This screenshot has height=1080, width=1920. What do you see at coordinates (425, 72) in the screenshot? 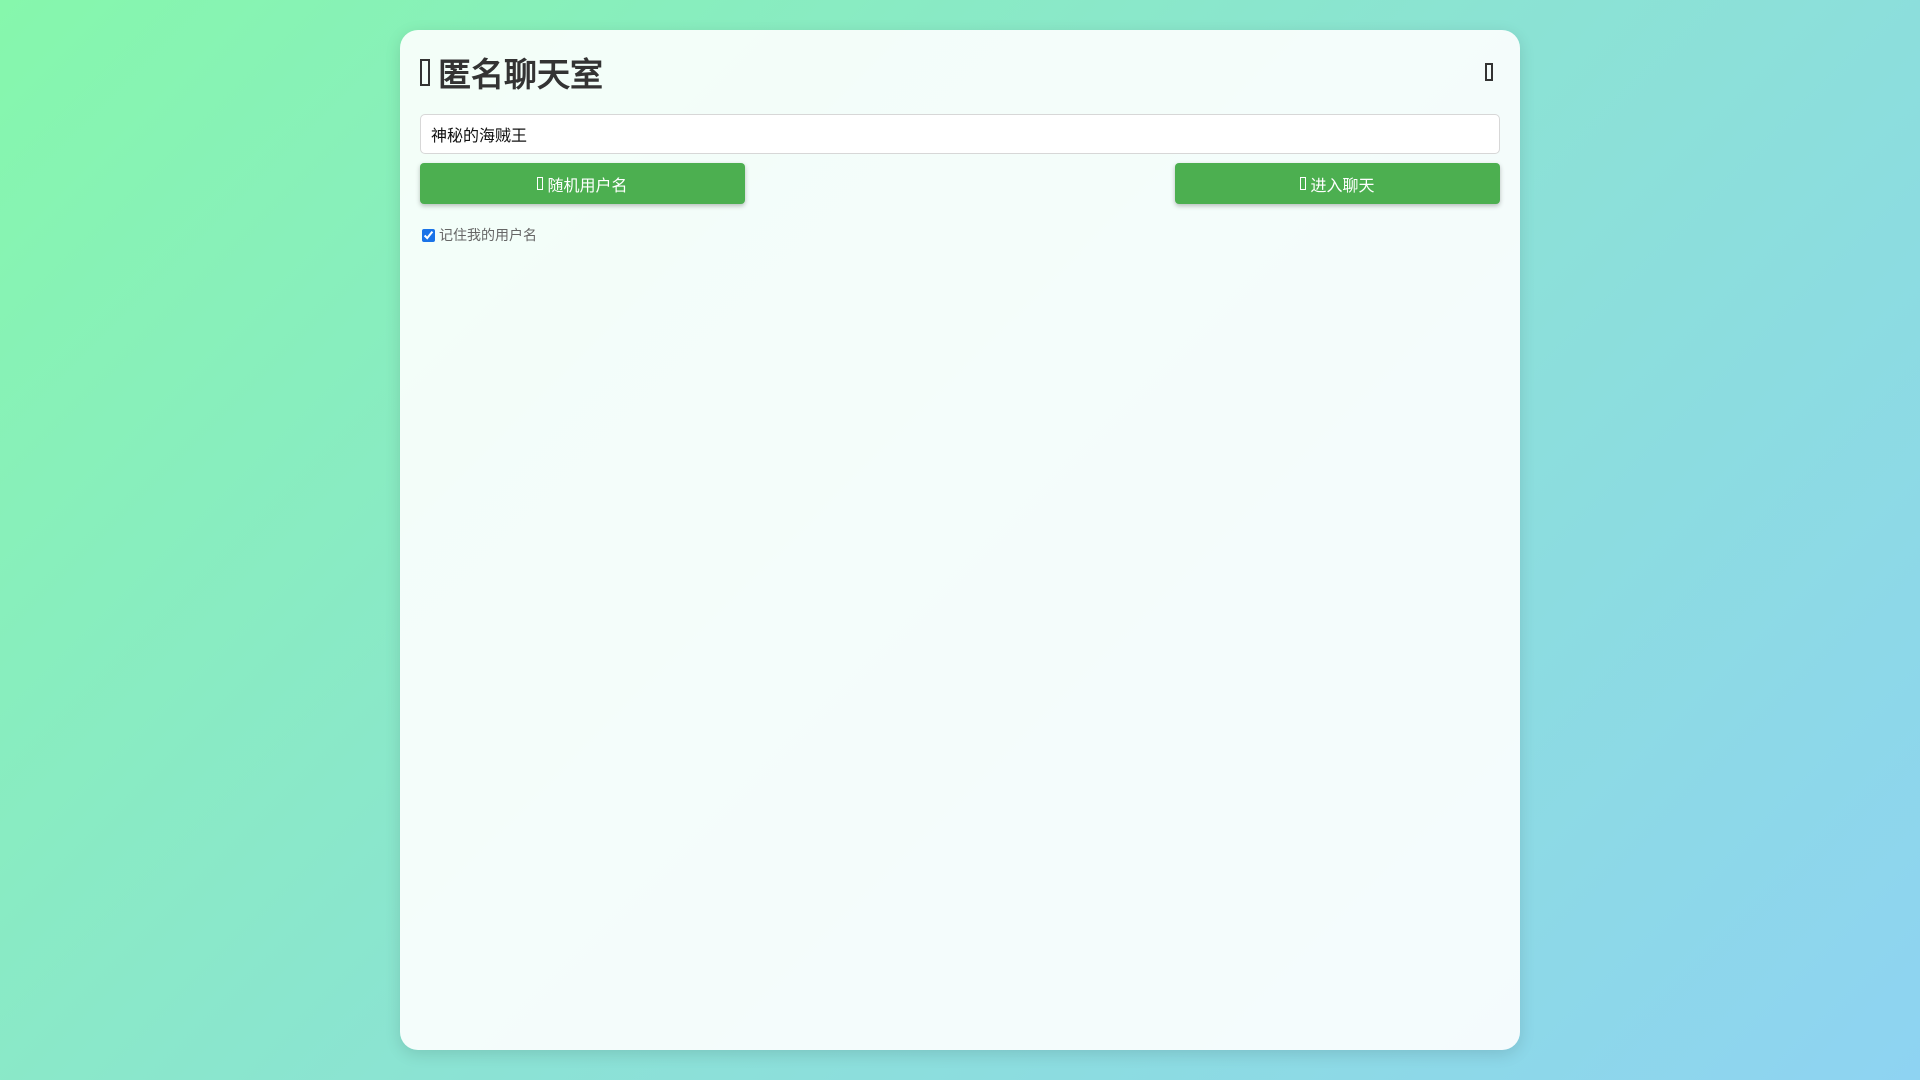
I see `chat-icon` at bounding box center [425, 72].